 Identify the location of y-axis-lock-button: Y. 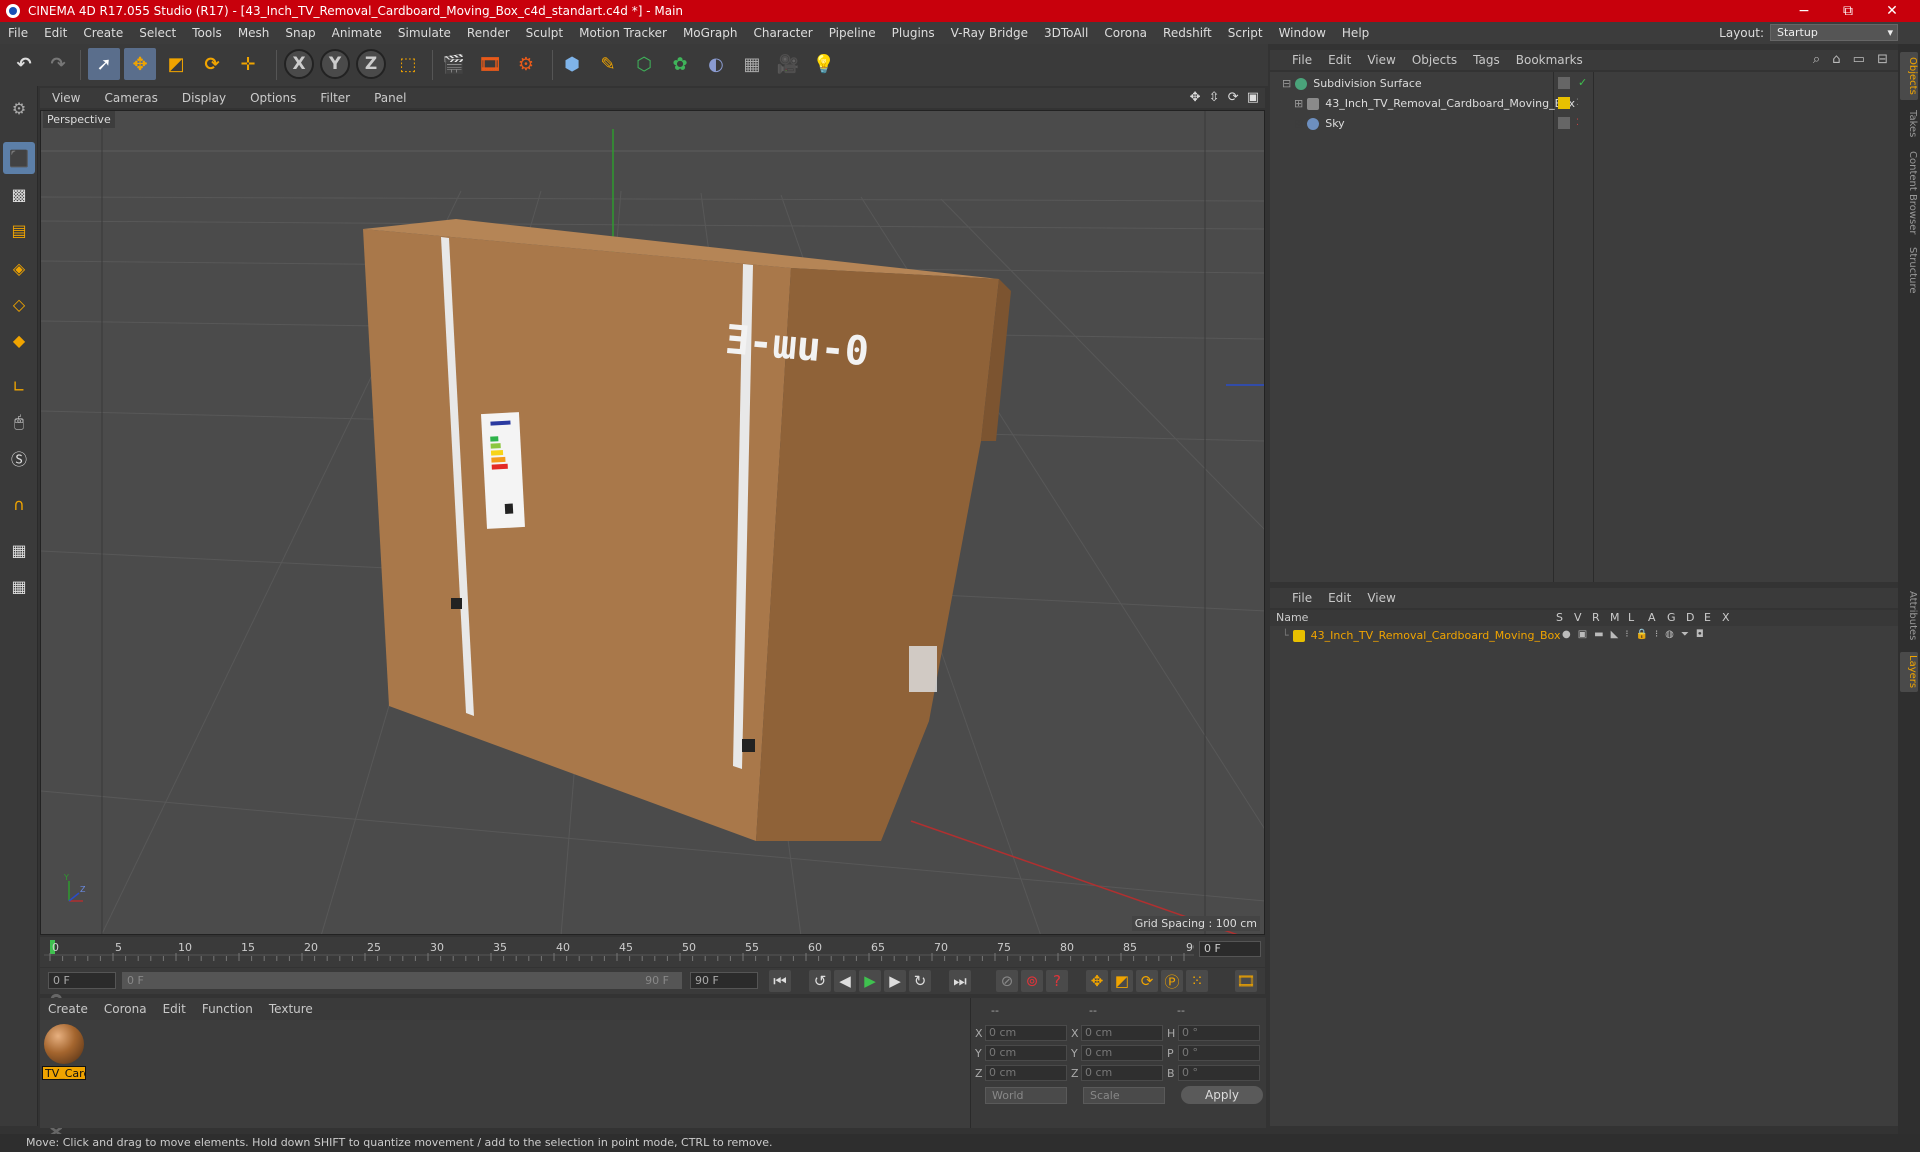
(335, 64).